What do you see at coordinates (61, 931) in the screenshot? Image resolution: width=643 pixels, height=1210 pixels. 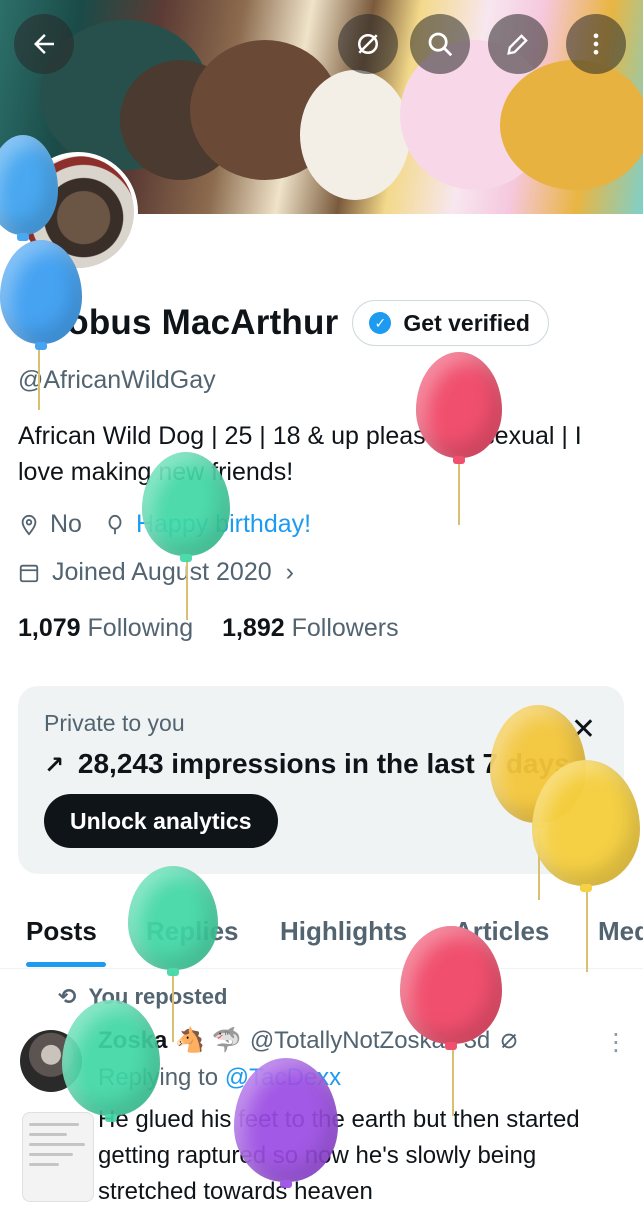 I see `tab-posts: Posts` at bounding box center [61, 931].